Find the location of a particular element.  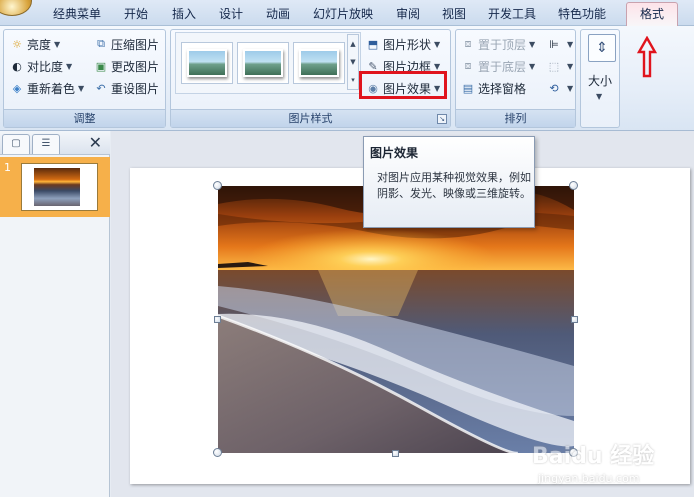

tab-developer: 开发工具 is located at coordinates (512, 14).